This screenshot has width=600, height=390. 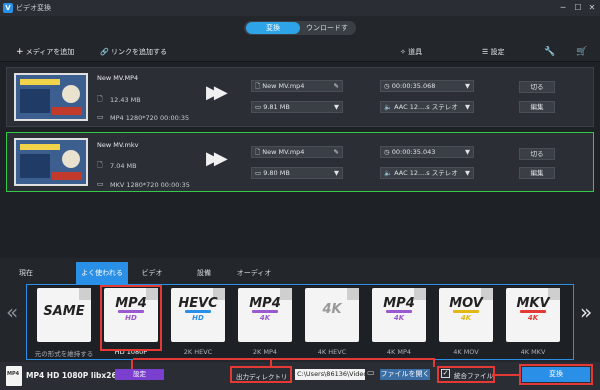 I want to click on merge-label: 統合ファイル, so click(x=473, y=376).